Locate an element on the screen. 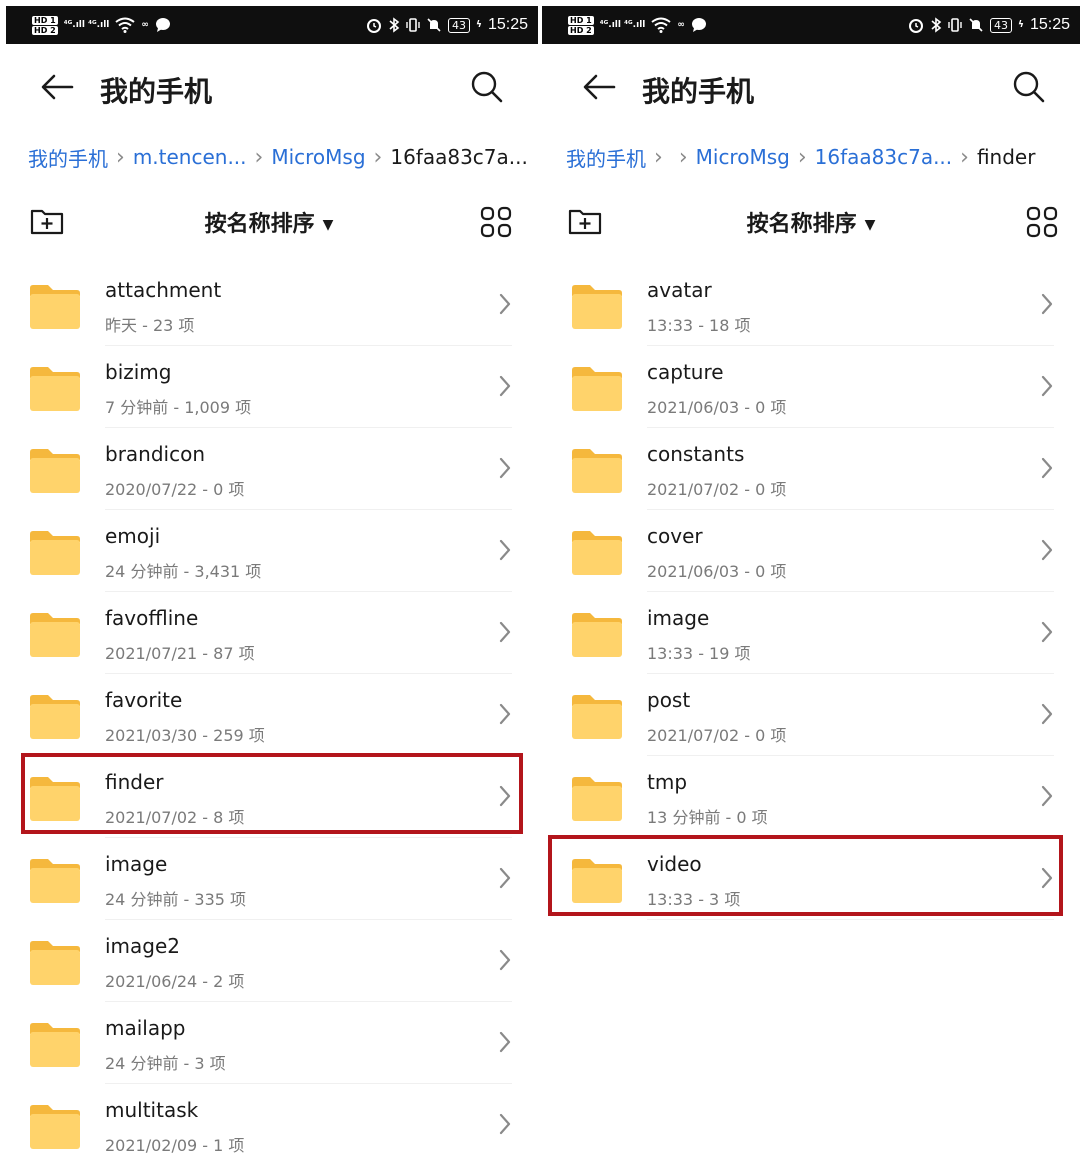 The image size is (1080, 1163). folder-row-avatar: avatar 13:33 - 18 项 is located at coordinates (811, 305).